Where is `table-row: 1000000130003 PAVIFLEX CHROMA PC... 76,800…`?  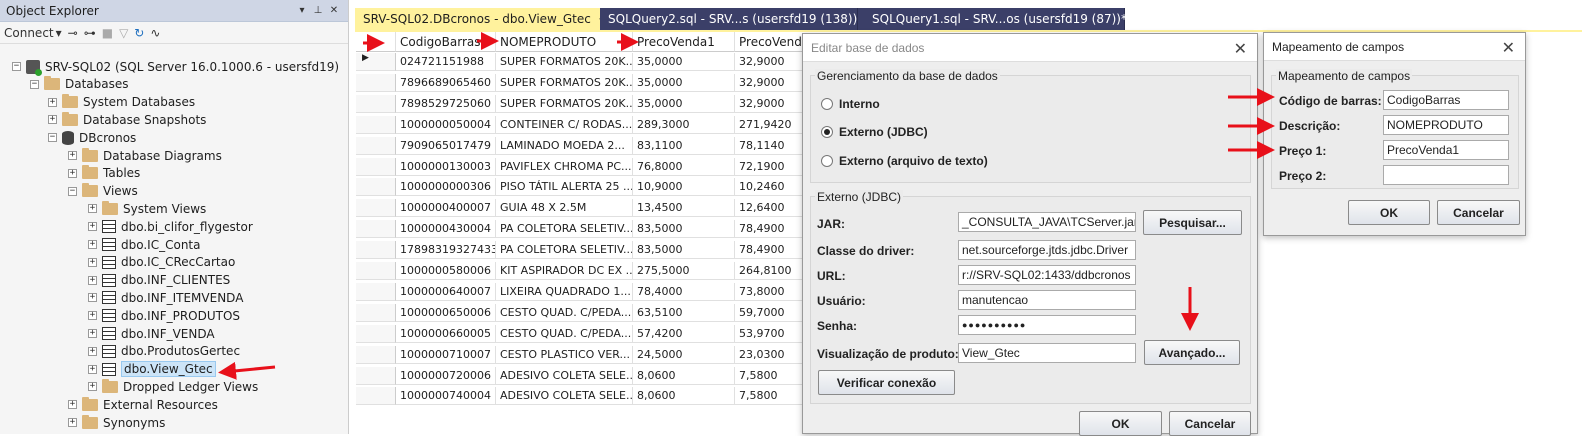
table-row: 1000000130003 PAVIFLEX CHROMA PC... 76,800… is located at coordinates (582, 166).